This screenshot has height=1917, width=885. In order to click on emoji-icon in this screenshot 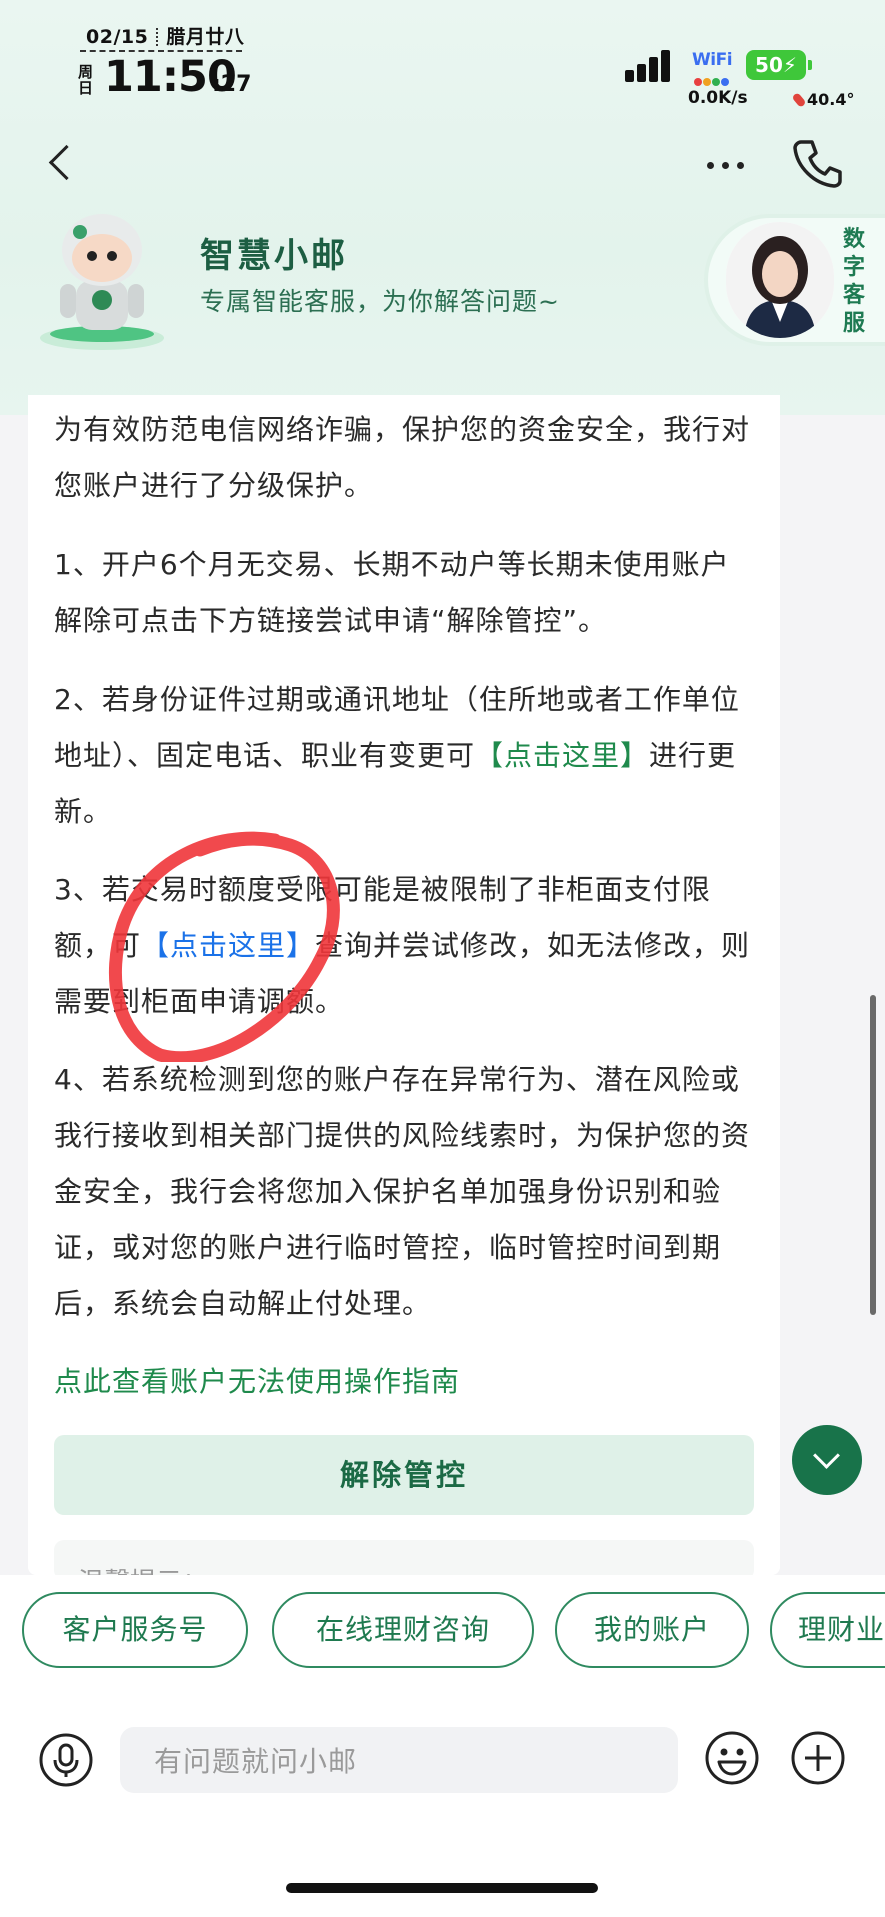, I will do `click(732, 1758)`.